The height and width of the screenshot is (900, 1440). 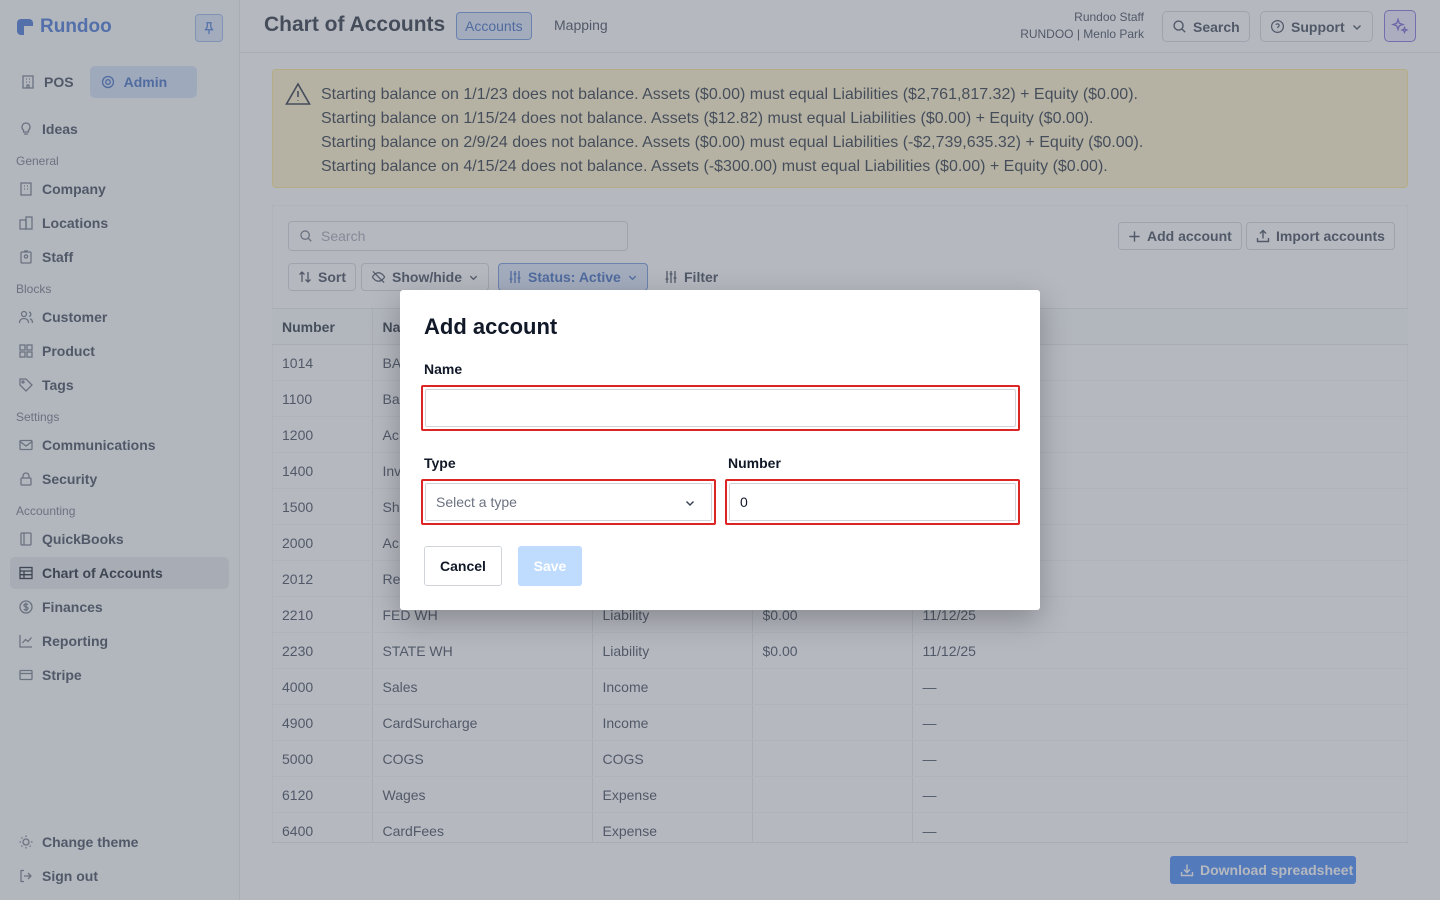 What do you see at coordinates (463, 566) in the screenshot?
I see `cancel-button: Cancel` at bounding box center [463, 566].